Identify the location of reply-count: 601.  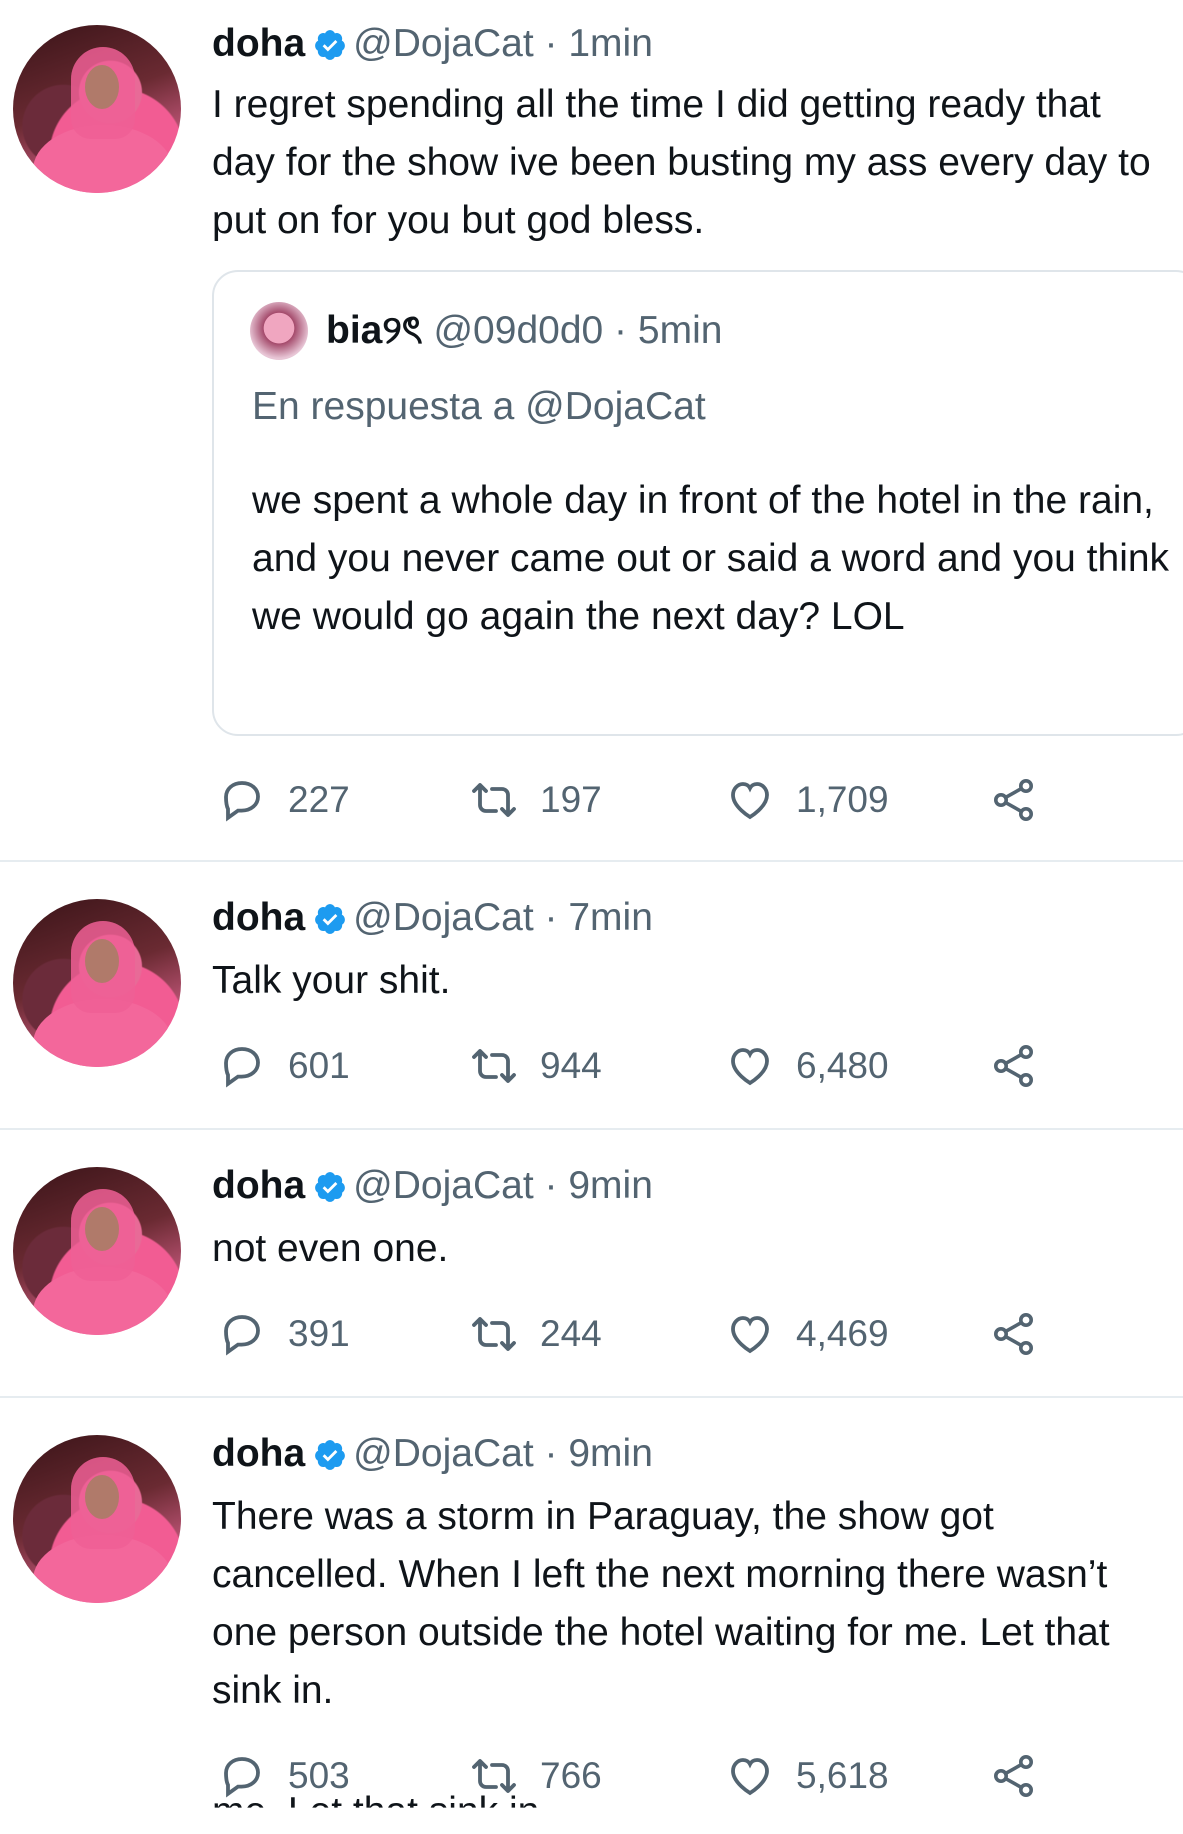
(319, 1065).